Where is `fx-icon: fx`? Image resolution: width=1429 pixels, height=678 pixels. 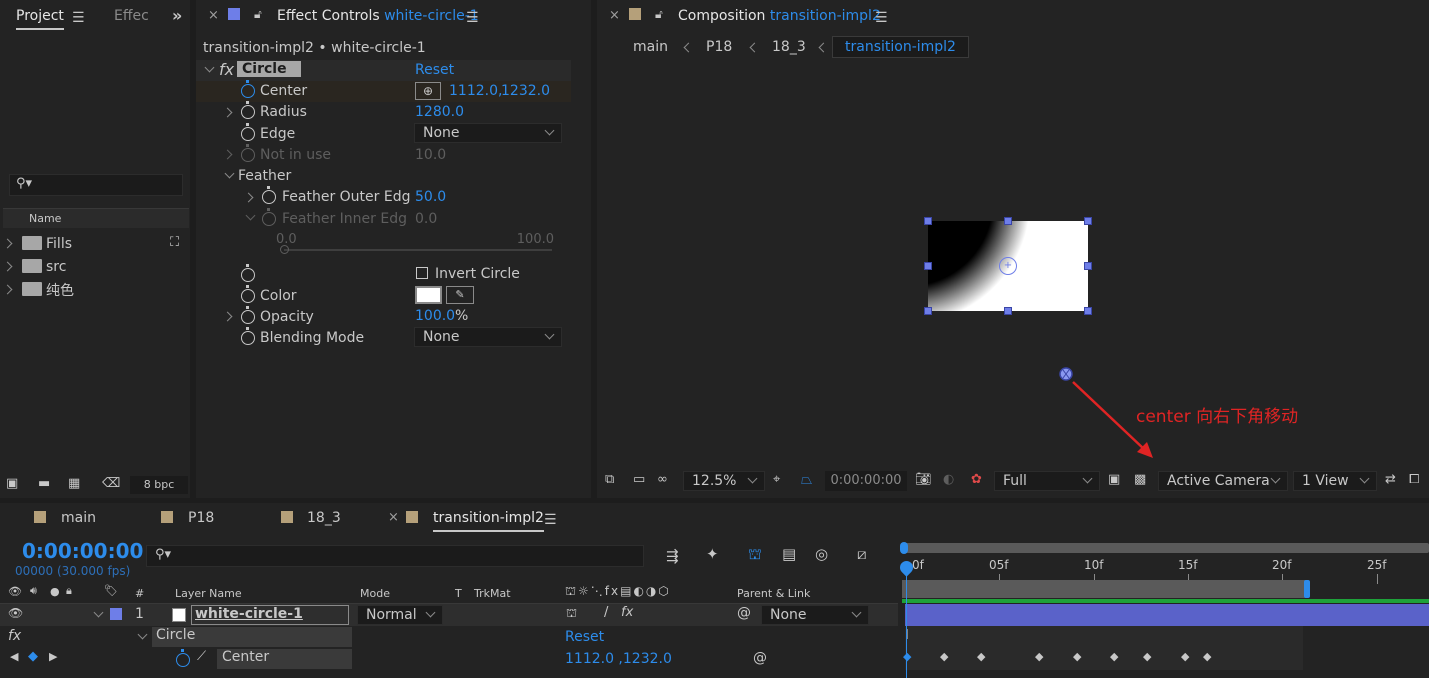
fx-icon: fx is located at coordinates (226, 69).